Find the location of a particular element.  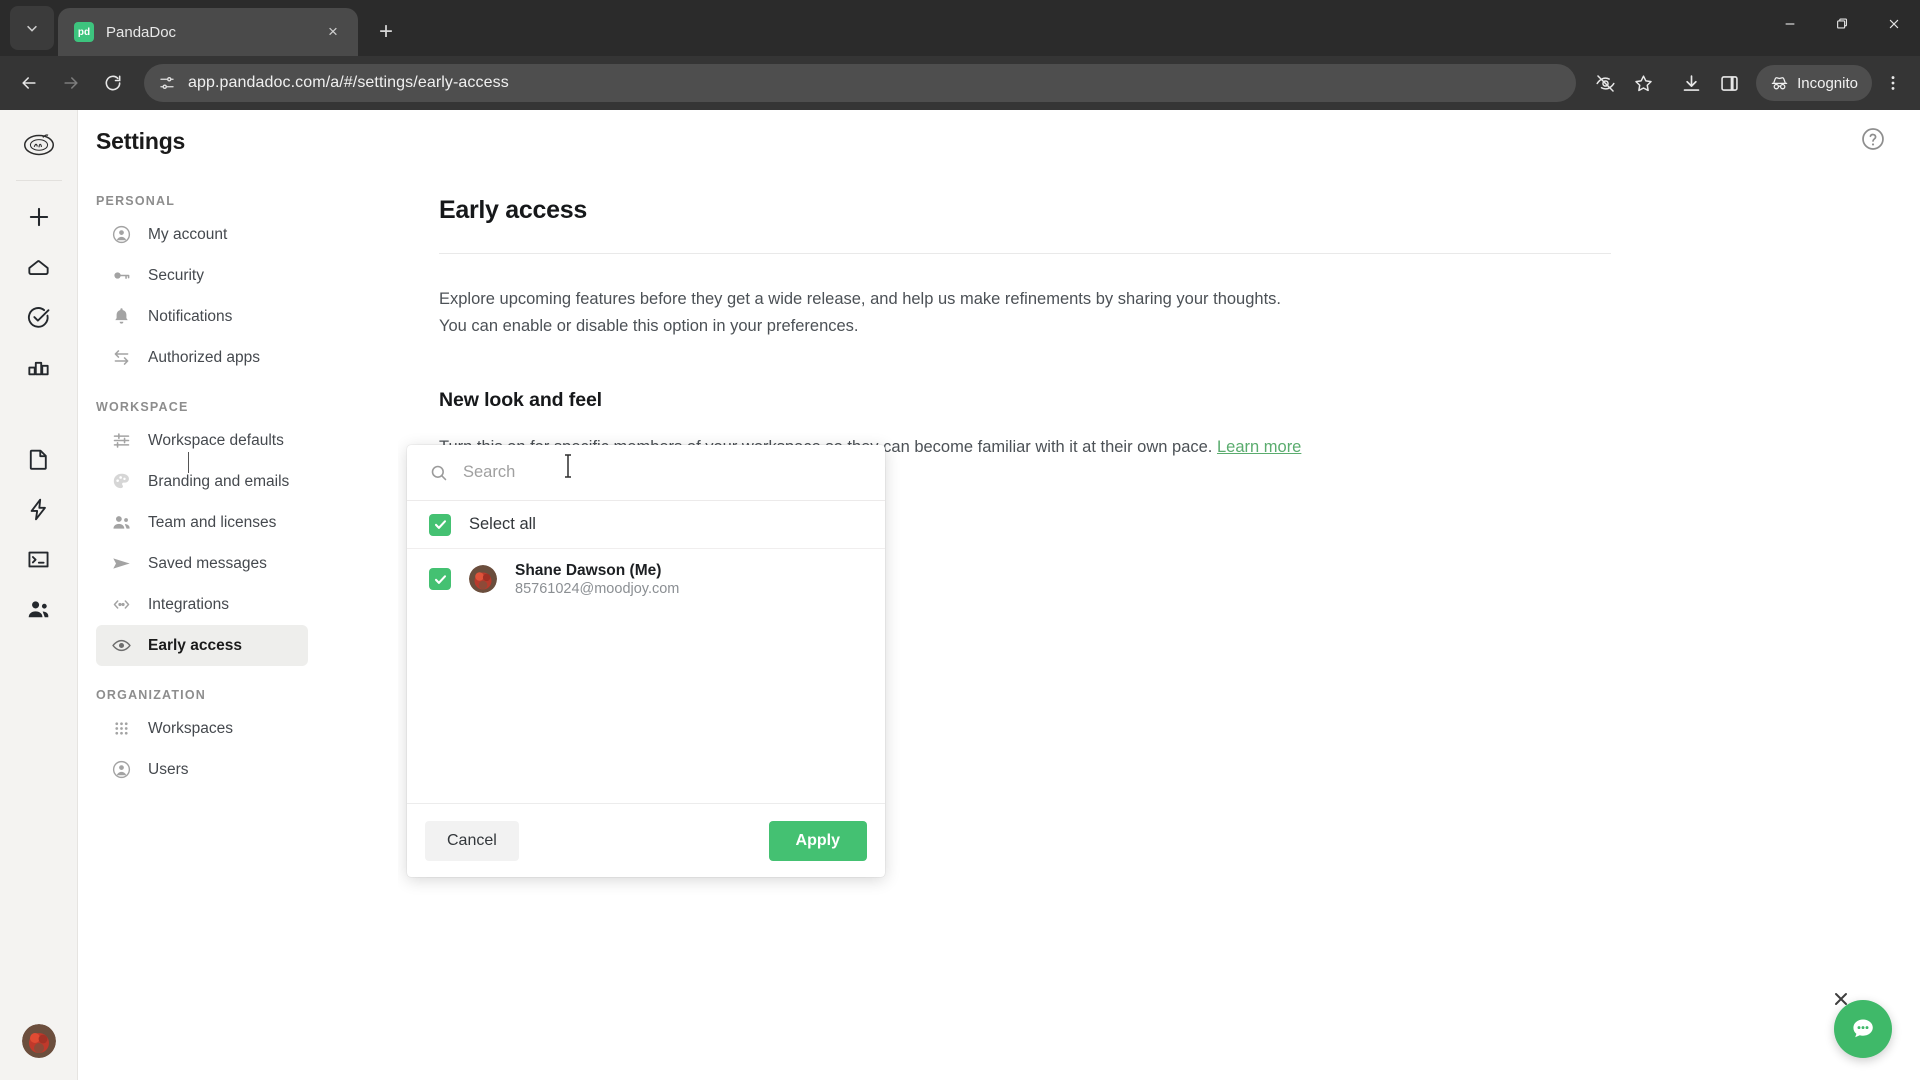

title-divider is located at coordinates (1025, 253).